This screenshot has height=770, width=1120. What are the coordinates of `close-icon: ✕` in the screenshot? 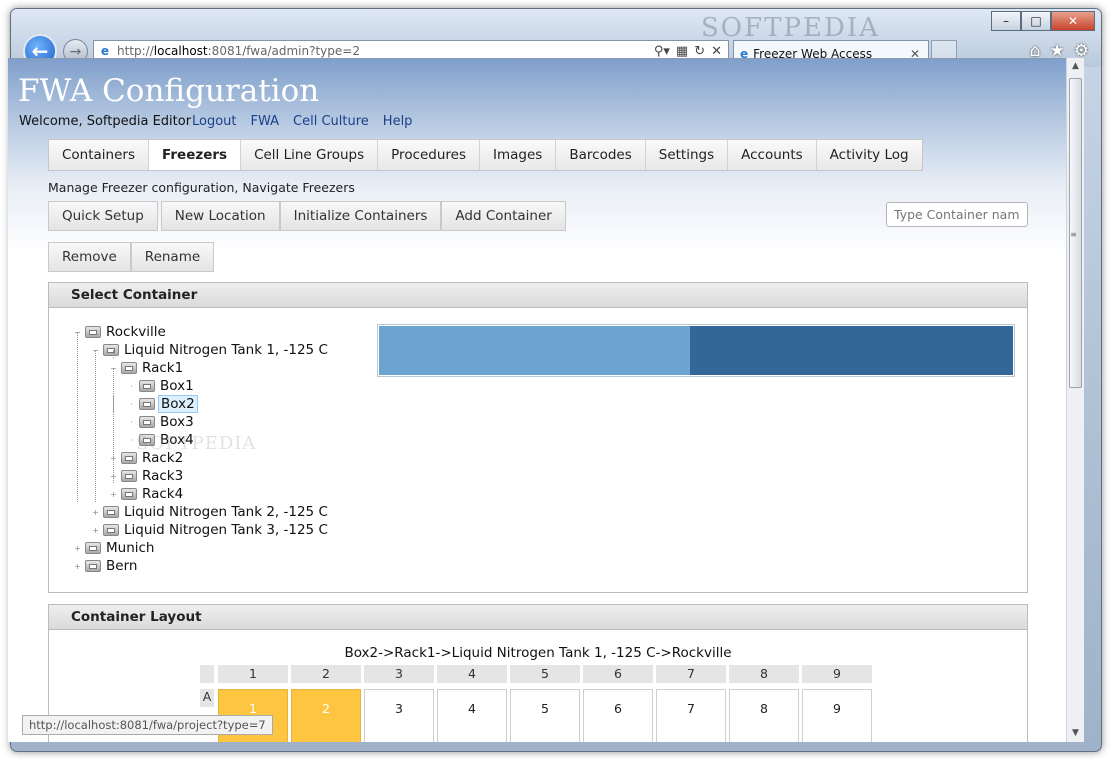 It's located at (1073, 21).